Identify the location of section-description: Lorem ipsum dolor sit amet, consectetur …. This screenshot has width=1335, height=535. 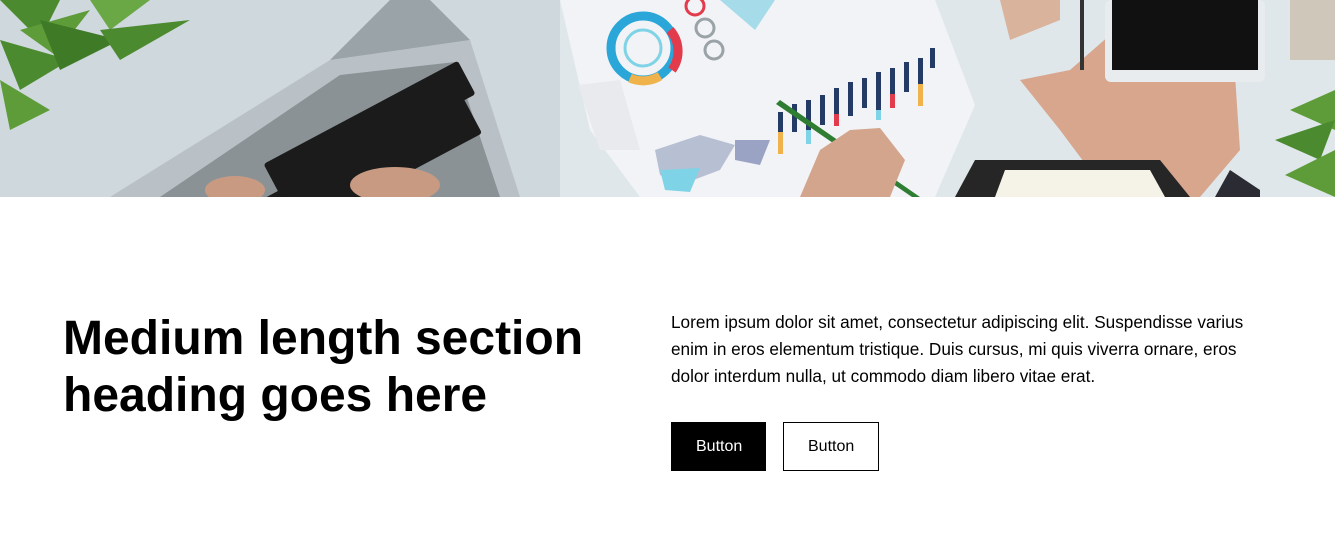
(957, 349).